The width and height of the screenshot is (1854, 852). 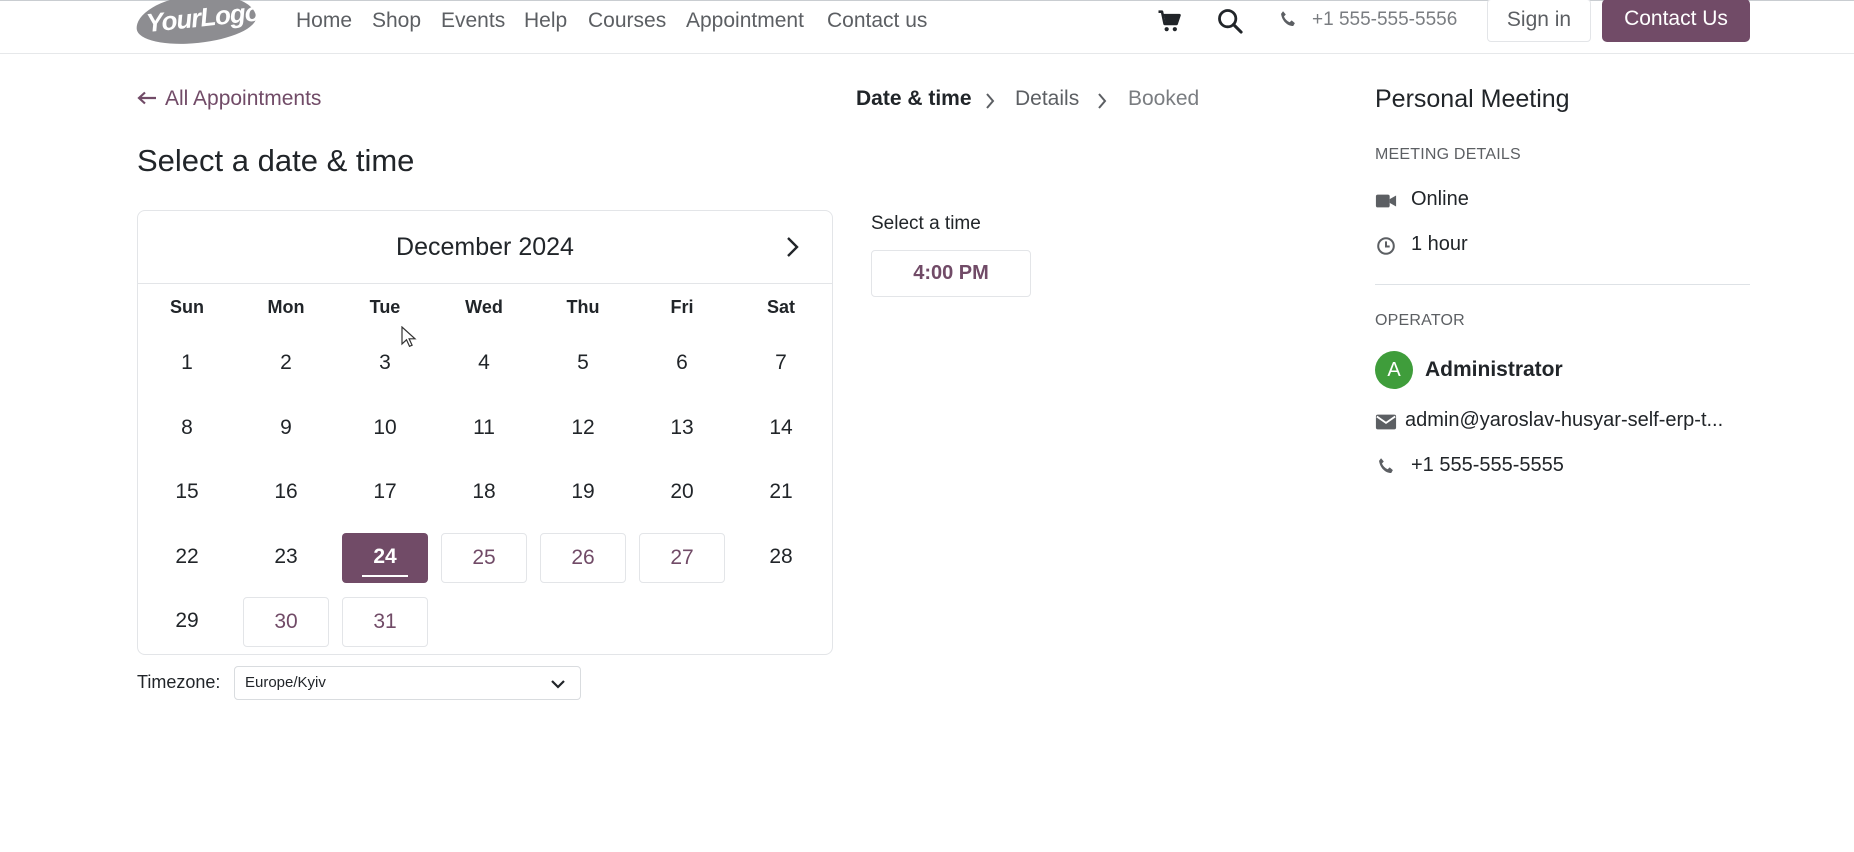 I want to click on calendar-day: 4, so click(x=484, y=362).